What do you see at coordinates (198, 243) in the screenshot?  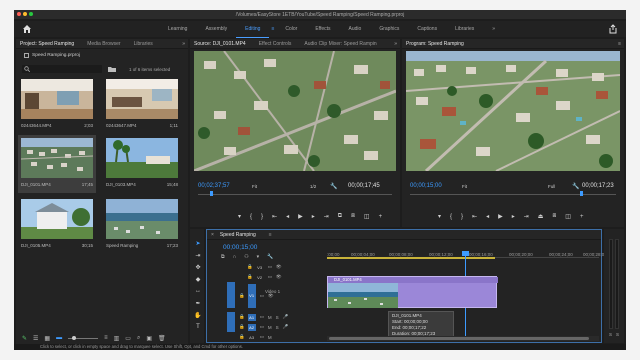 I see `selection-tool-icon: ➤` at bounding box center [198, 243].